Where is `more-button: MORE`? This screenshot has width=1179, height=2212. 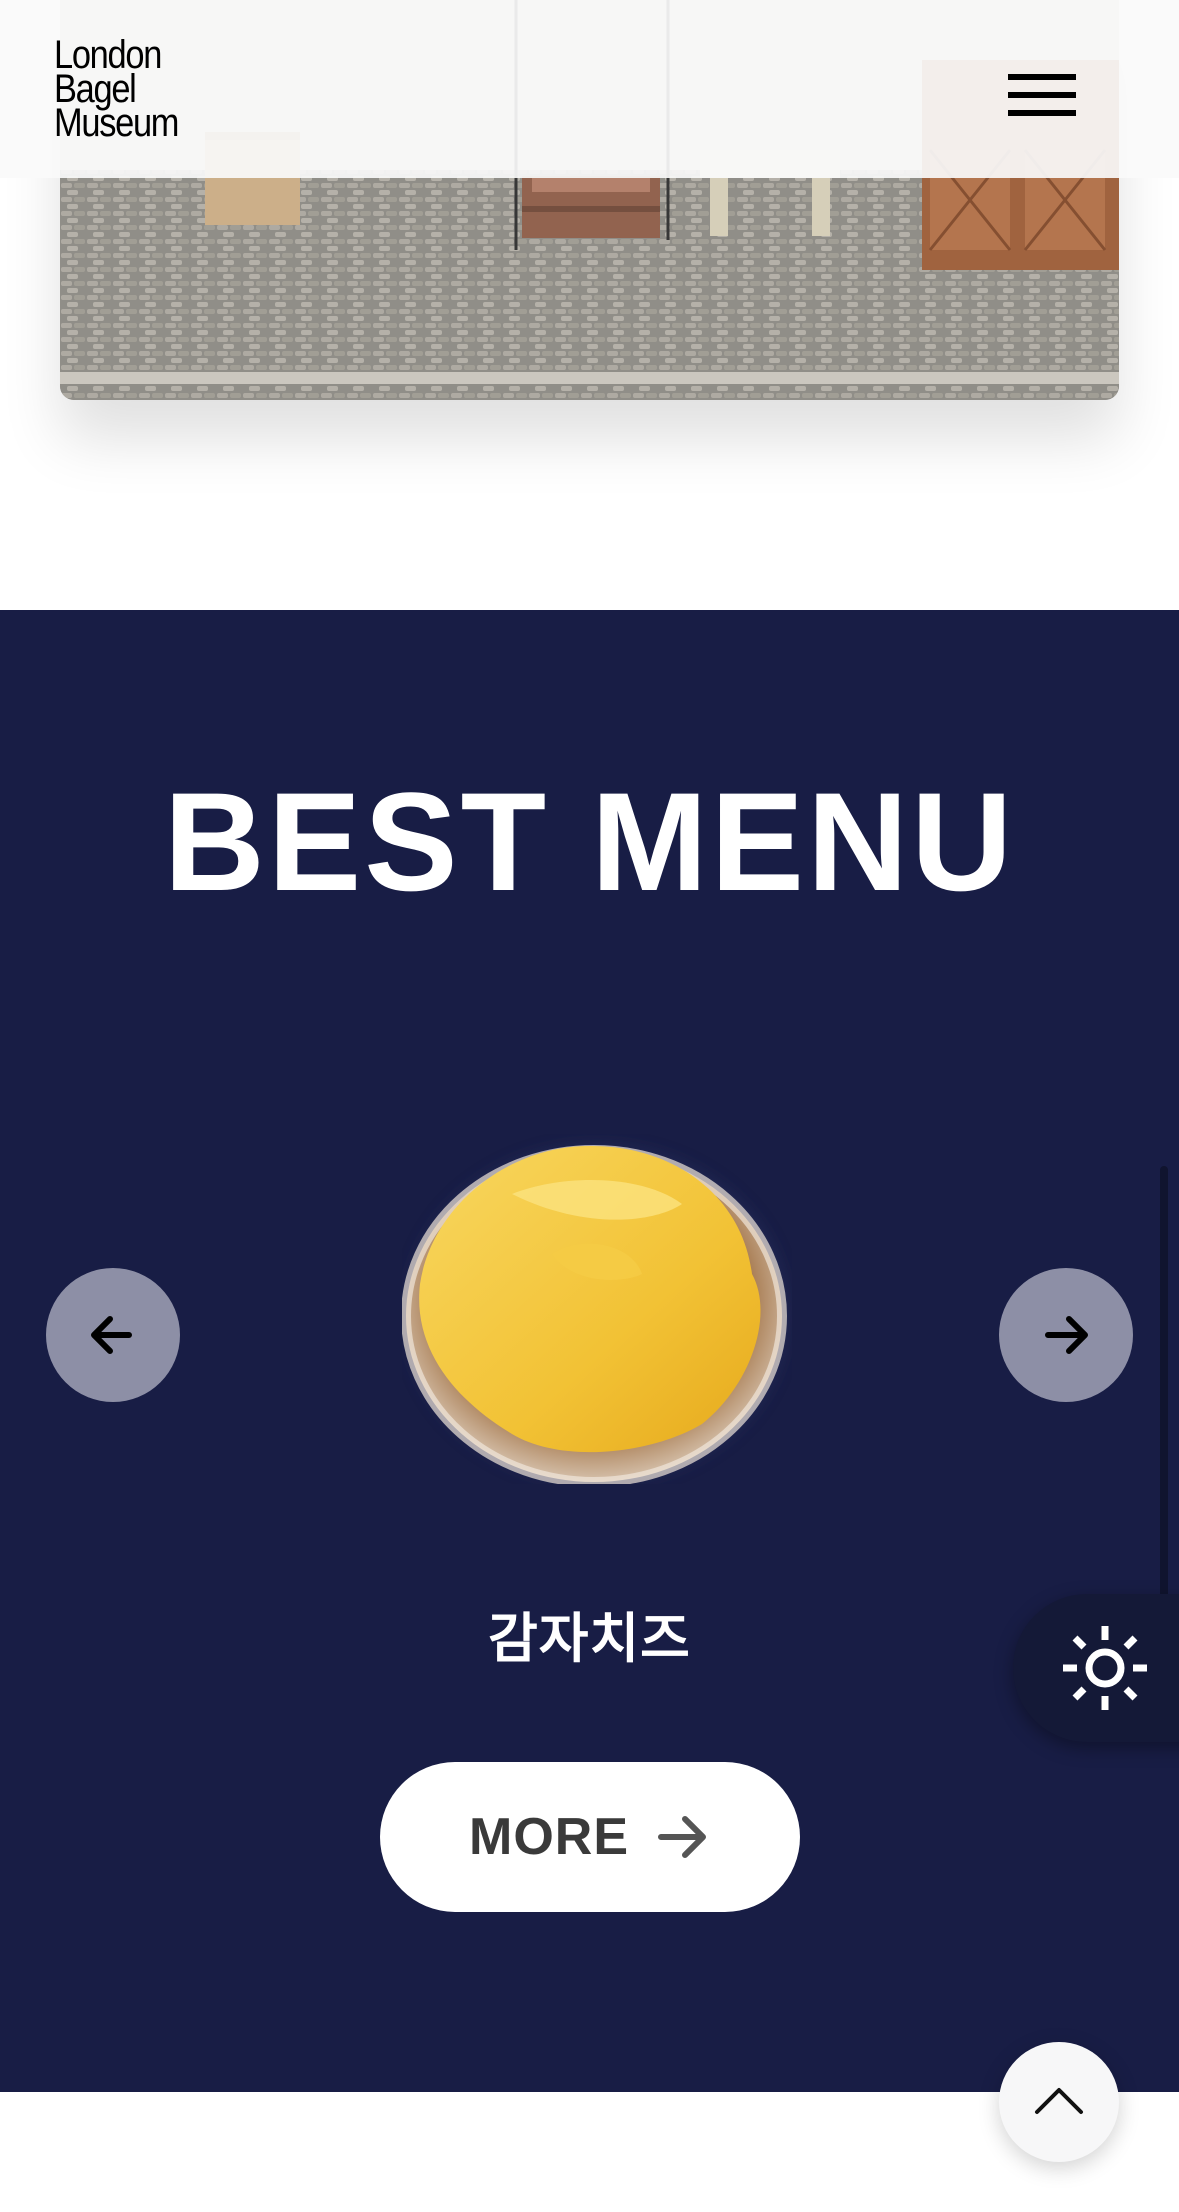 more-button: MORE is located at coordinates (590, 1837).